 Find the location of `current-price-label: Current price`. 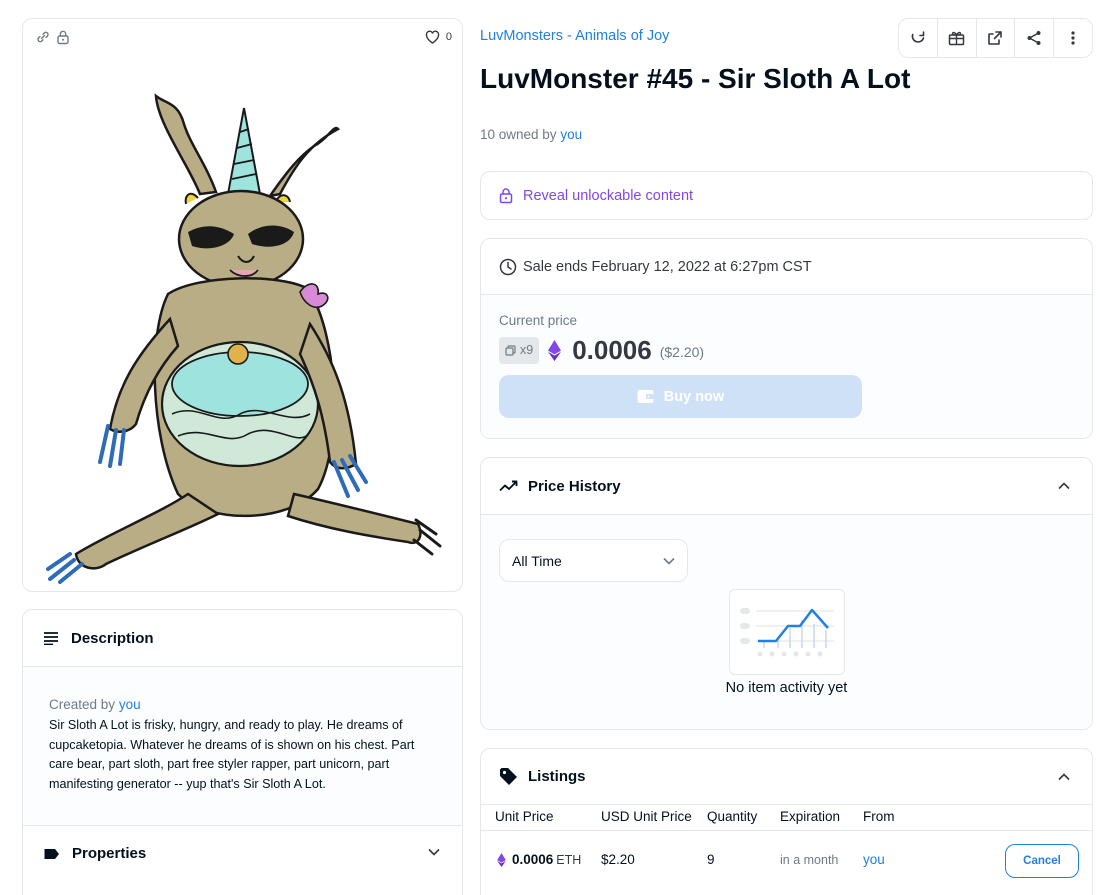

current-price-label: Current price is located at coordinates (538, 320).